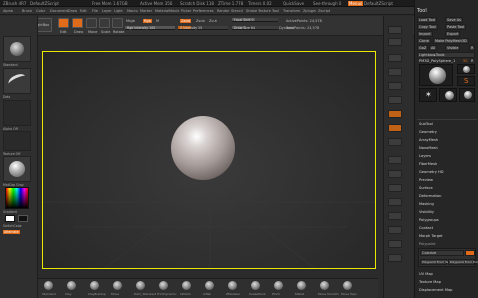  I want to click on move-button: Move, so click(91, 26).